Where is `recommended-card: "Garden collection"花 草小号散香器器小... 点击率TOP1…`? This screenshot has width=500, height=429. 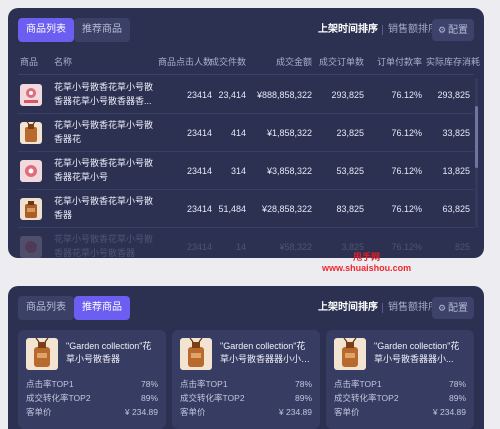
recommended-card: "Garden collection"花 草小号散香器器小... 点击率TOP1… is located at coordinates (400, 379).